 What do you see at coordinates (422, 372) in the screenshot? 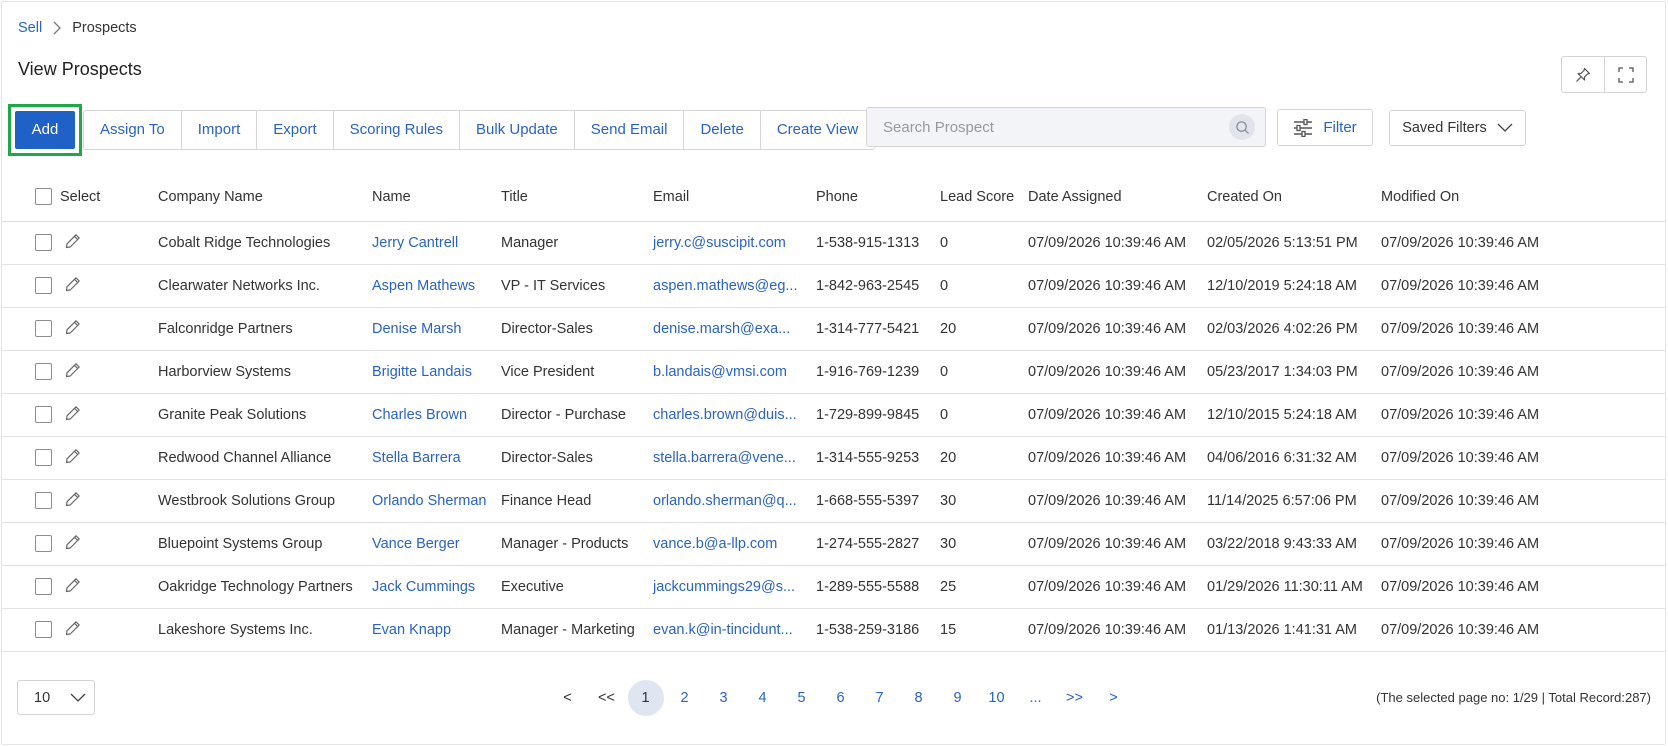
I see `name-link: Brigitte Landais` at bounding box center [422, 372].